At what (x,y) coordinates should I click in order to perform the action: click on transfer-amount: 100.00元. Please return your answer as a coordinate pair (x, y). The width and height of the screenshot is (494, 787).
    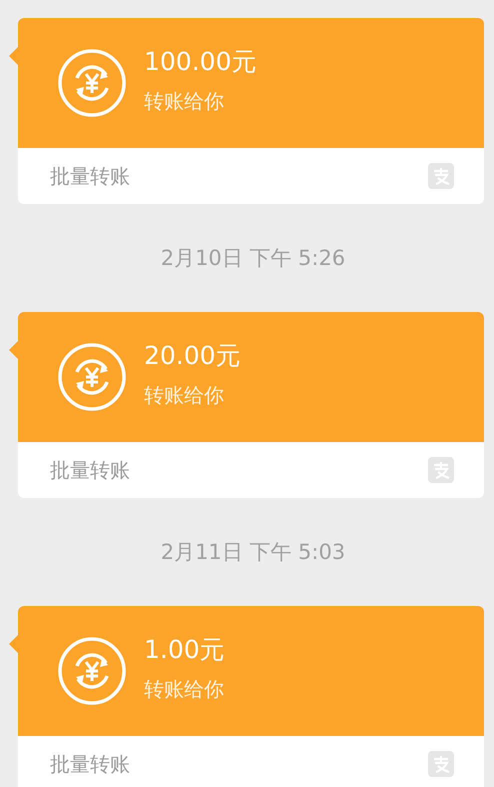
    Looking at the image, I should click on (200, 62).